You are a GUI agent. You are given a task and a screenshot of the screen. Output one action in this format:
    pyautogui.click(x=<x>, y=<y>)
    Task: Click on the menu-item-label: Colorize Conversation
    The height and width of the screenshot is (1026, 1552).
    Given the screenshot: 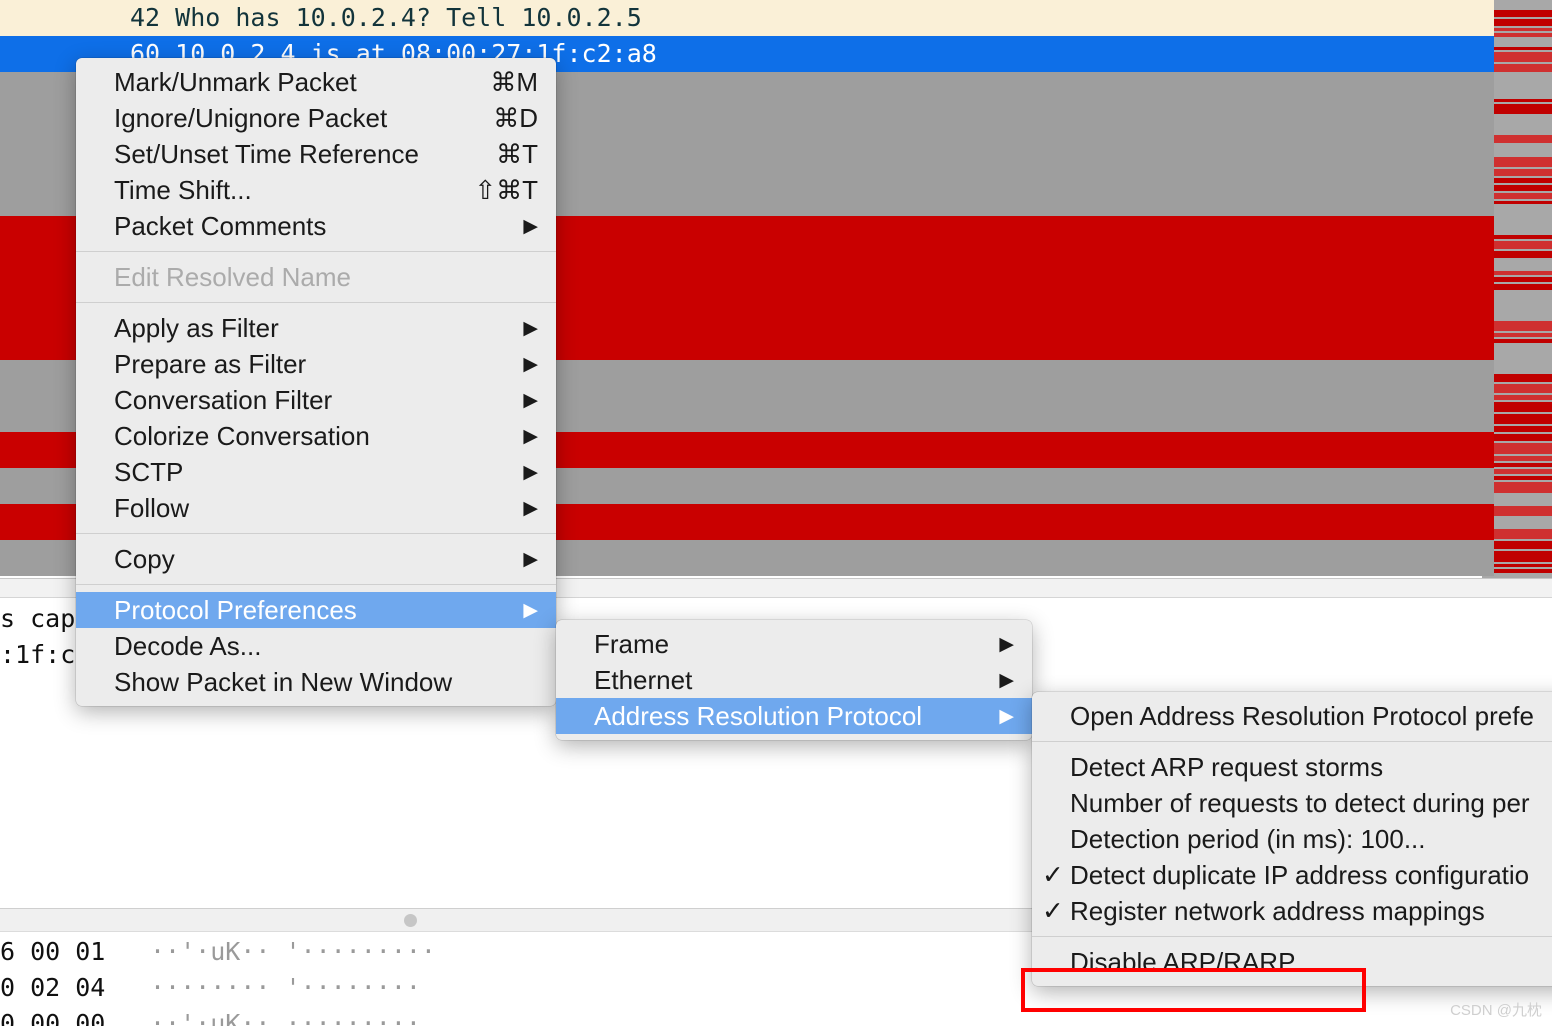 What is the action you would take?
    pyautogui.click(x=242, y=435)
    